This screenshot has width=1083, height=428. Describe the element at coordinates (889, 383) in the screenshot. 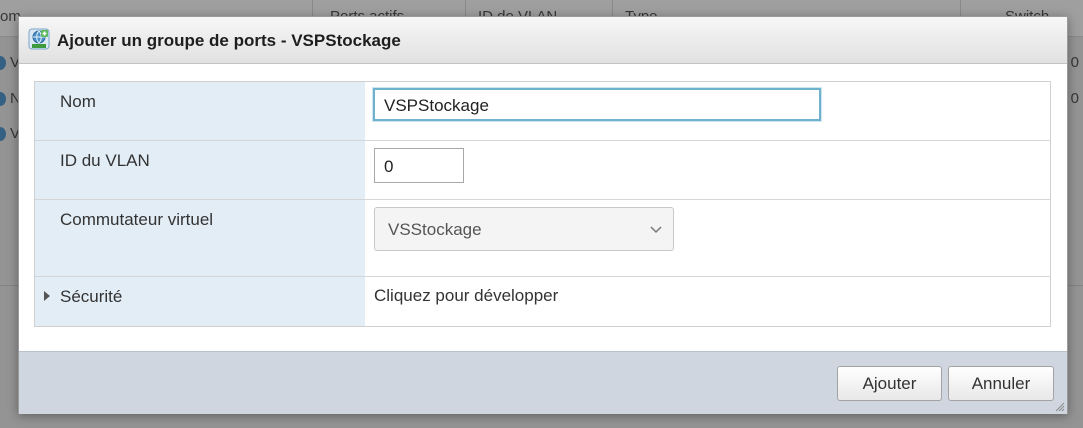

I see `add-button: Ajouter` at that location.